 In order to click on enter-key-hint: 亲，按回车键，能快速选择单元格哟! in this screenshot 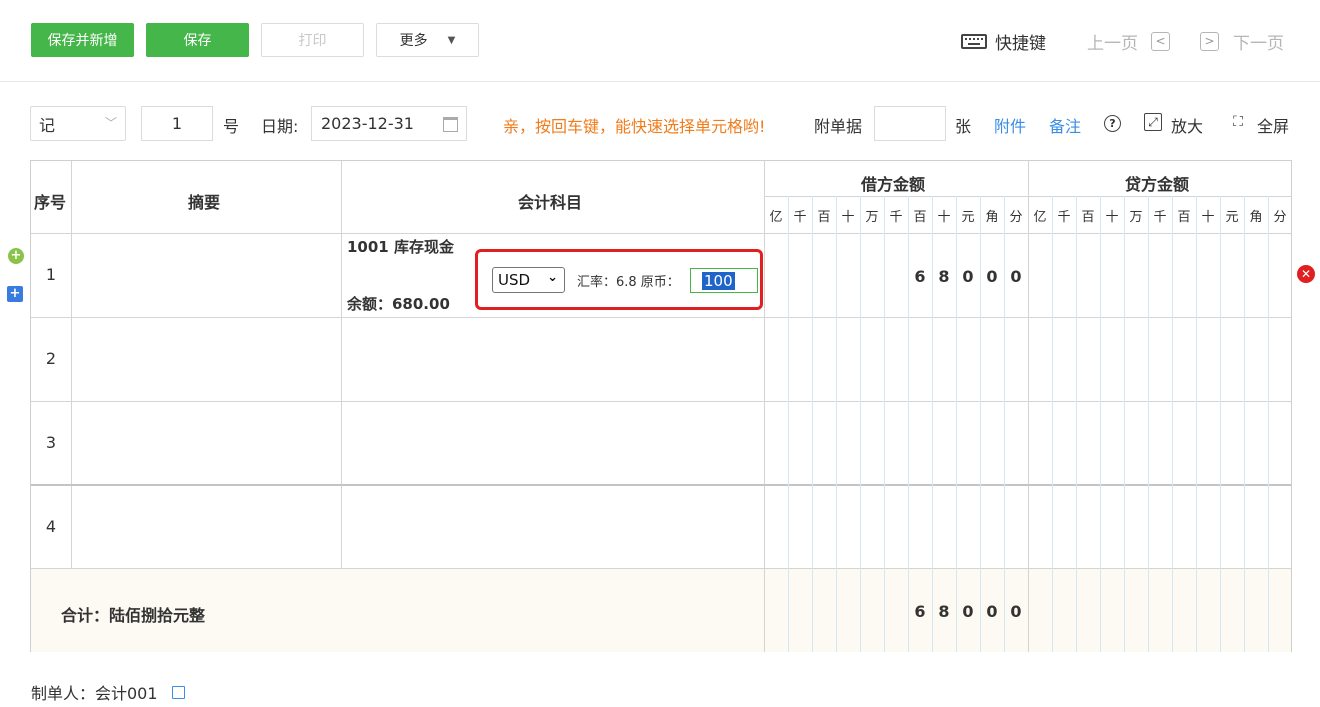, I will do `click(634, 126)`.